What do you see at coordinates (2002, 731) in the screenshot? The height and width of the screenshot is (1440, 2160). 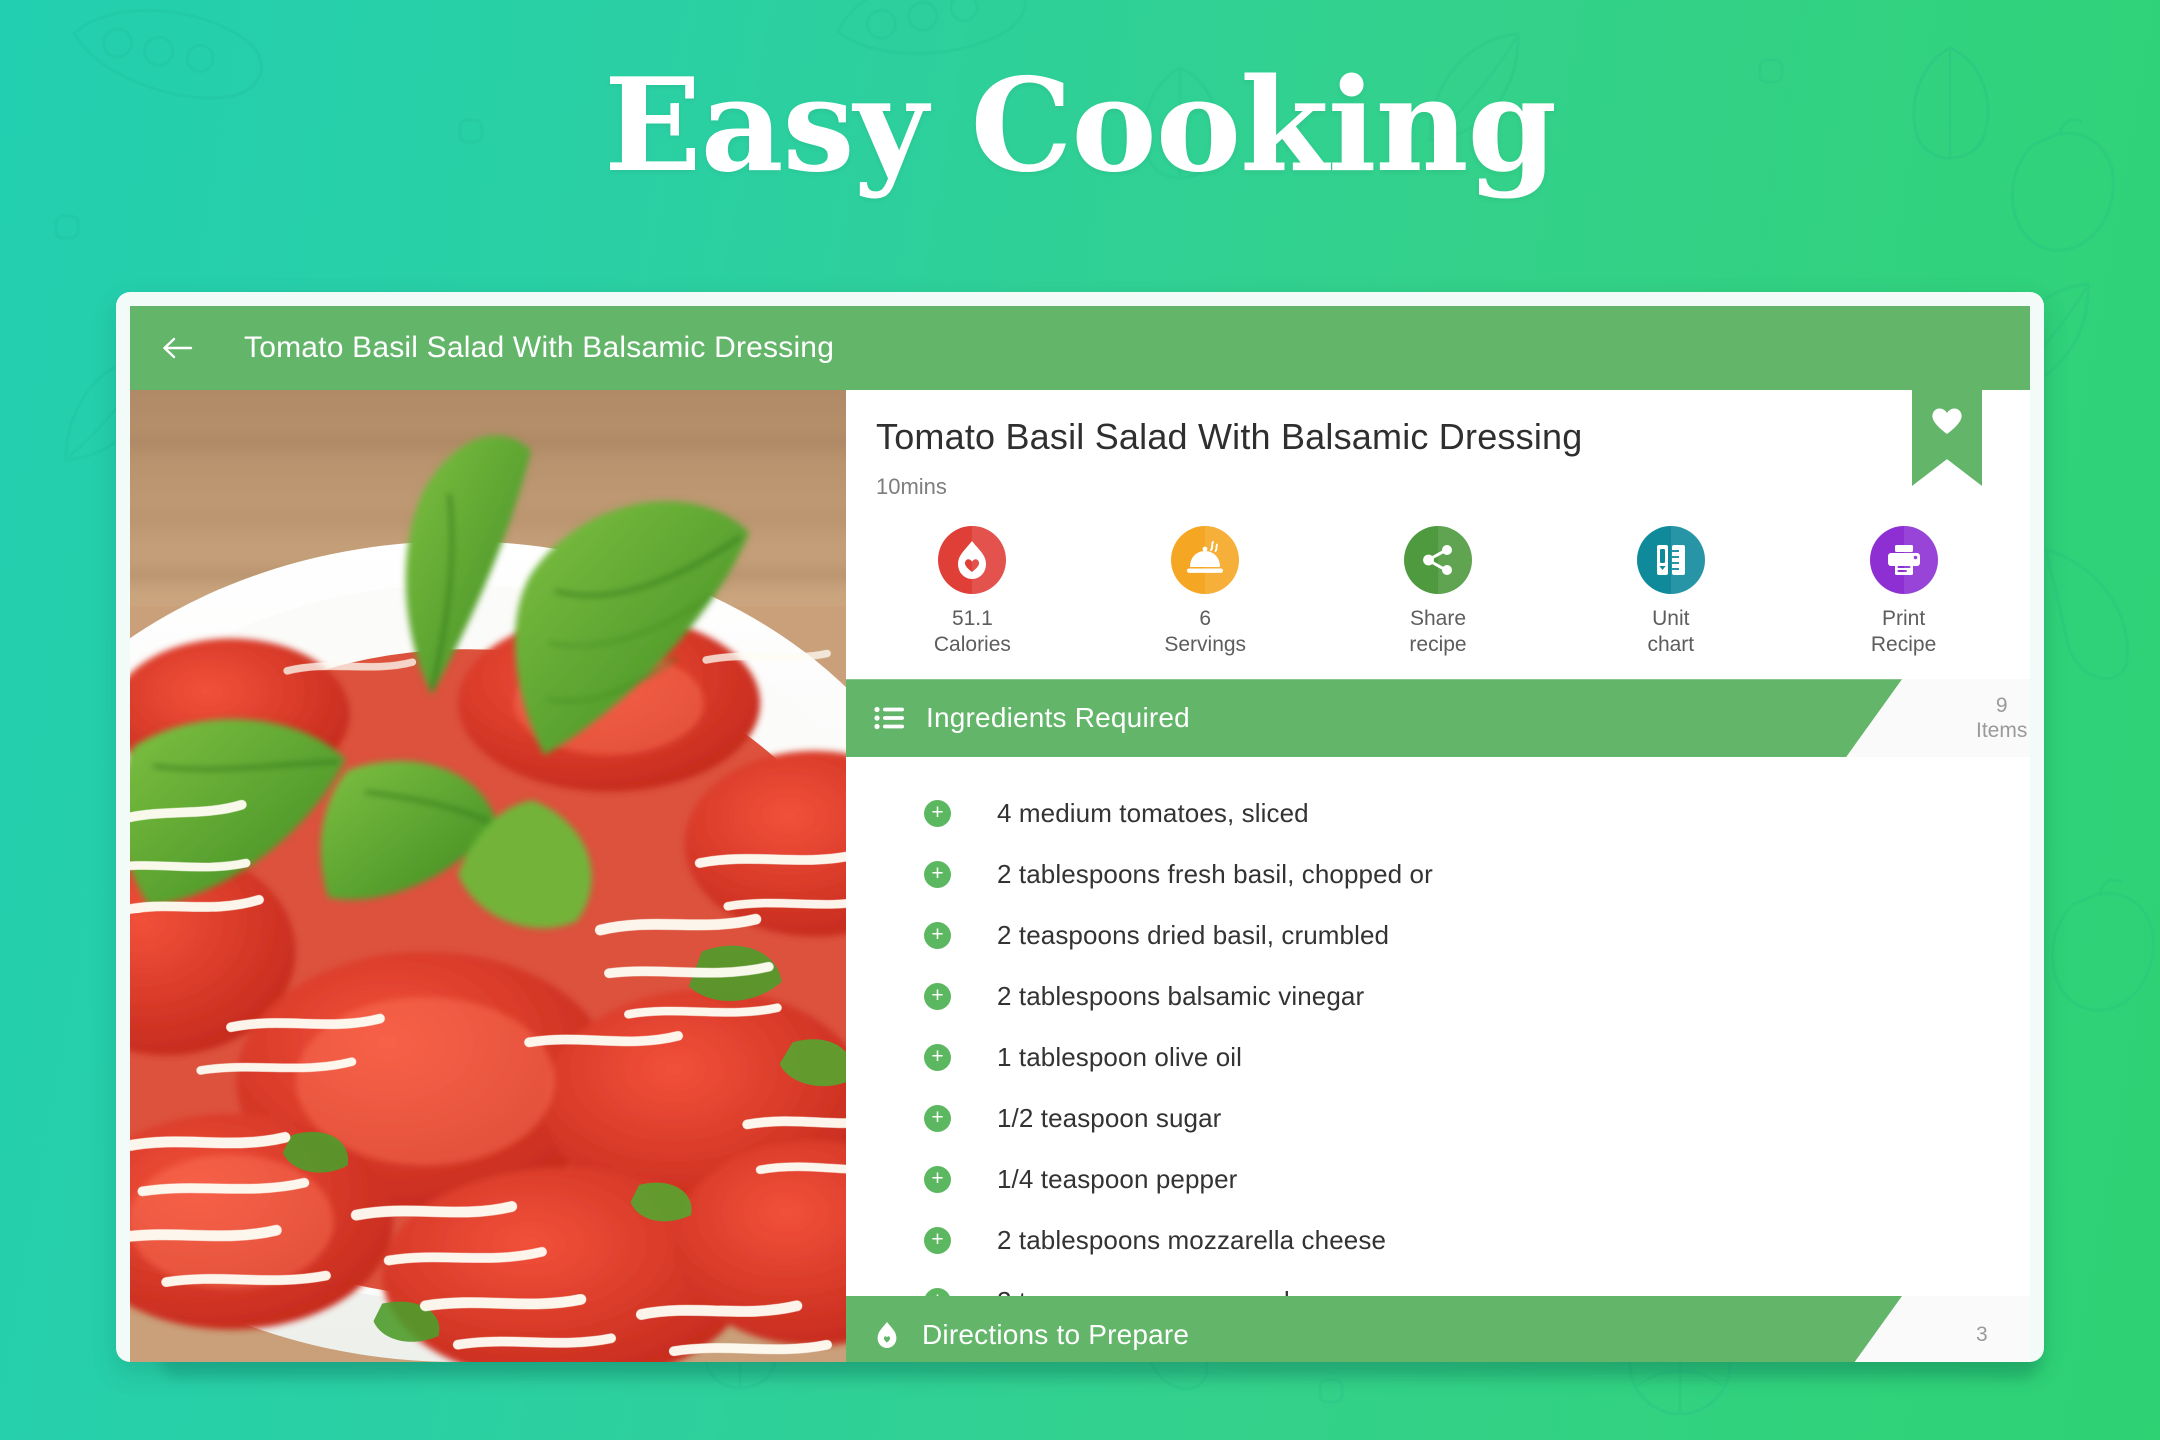 I see `ingredients-count-unit: Items` at bounding box center [2002, 731].